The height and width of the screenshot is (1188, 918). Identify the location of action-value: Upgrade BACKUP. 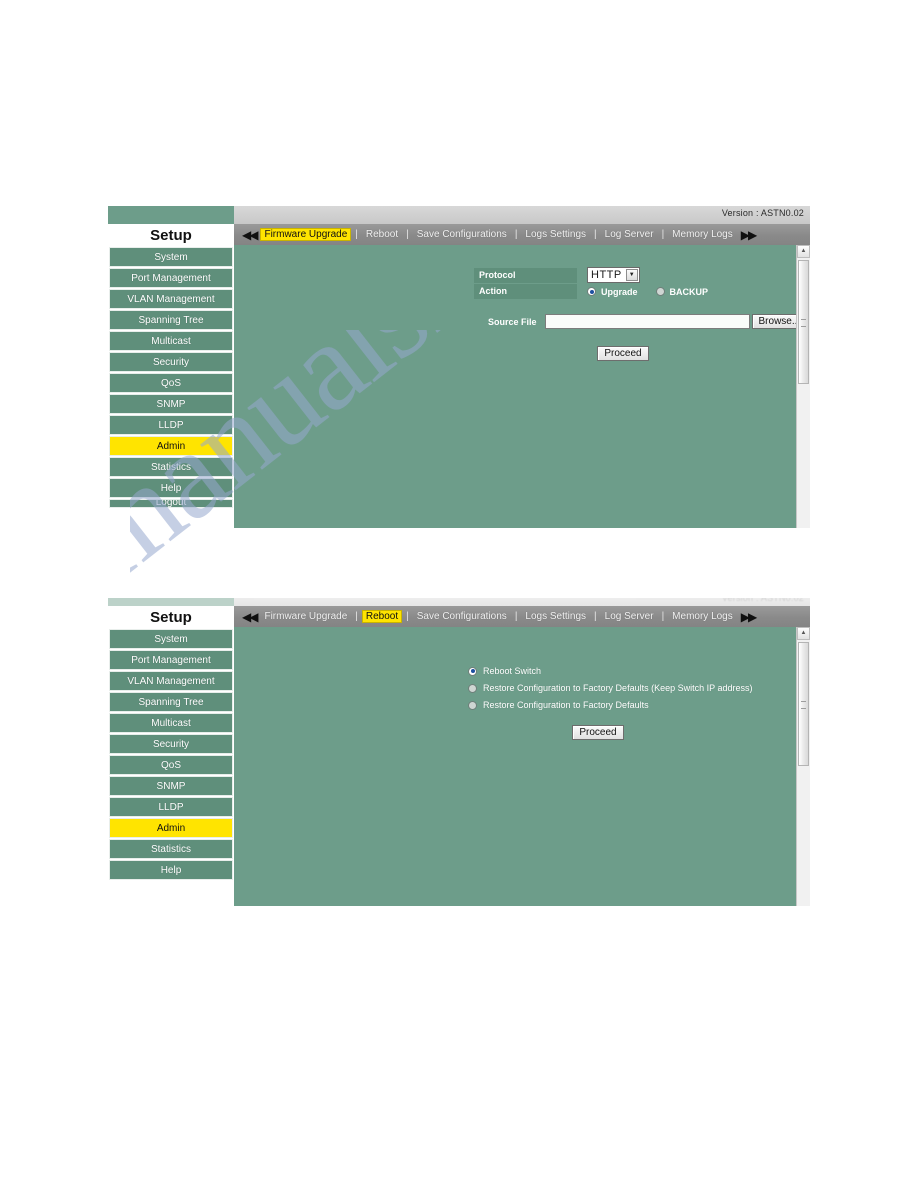
(642, 292).